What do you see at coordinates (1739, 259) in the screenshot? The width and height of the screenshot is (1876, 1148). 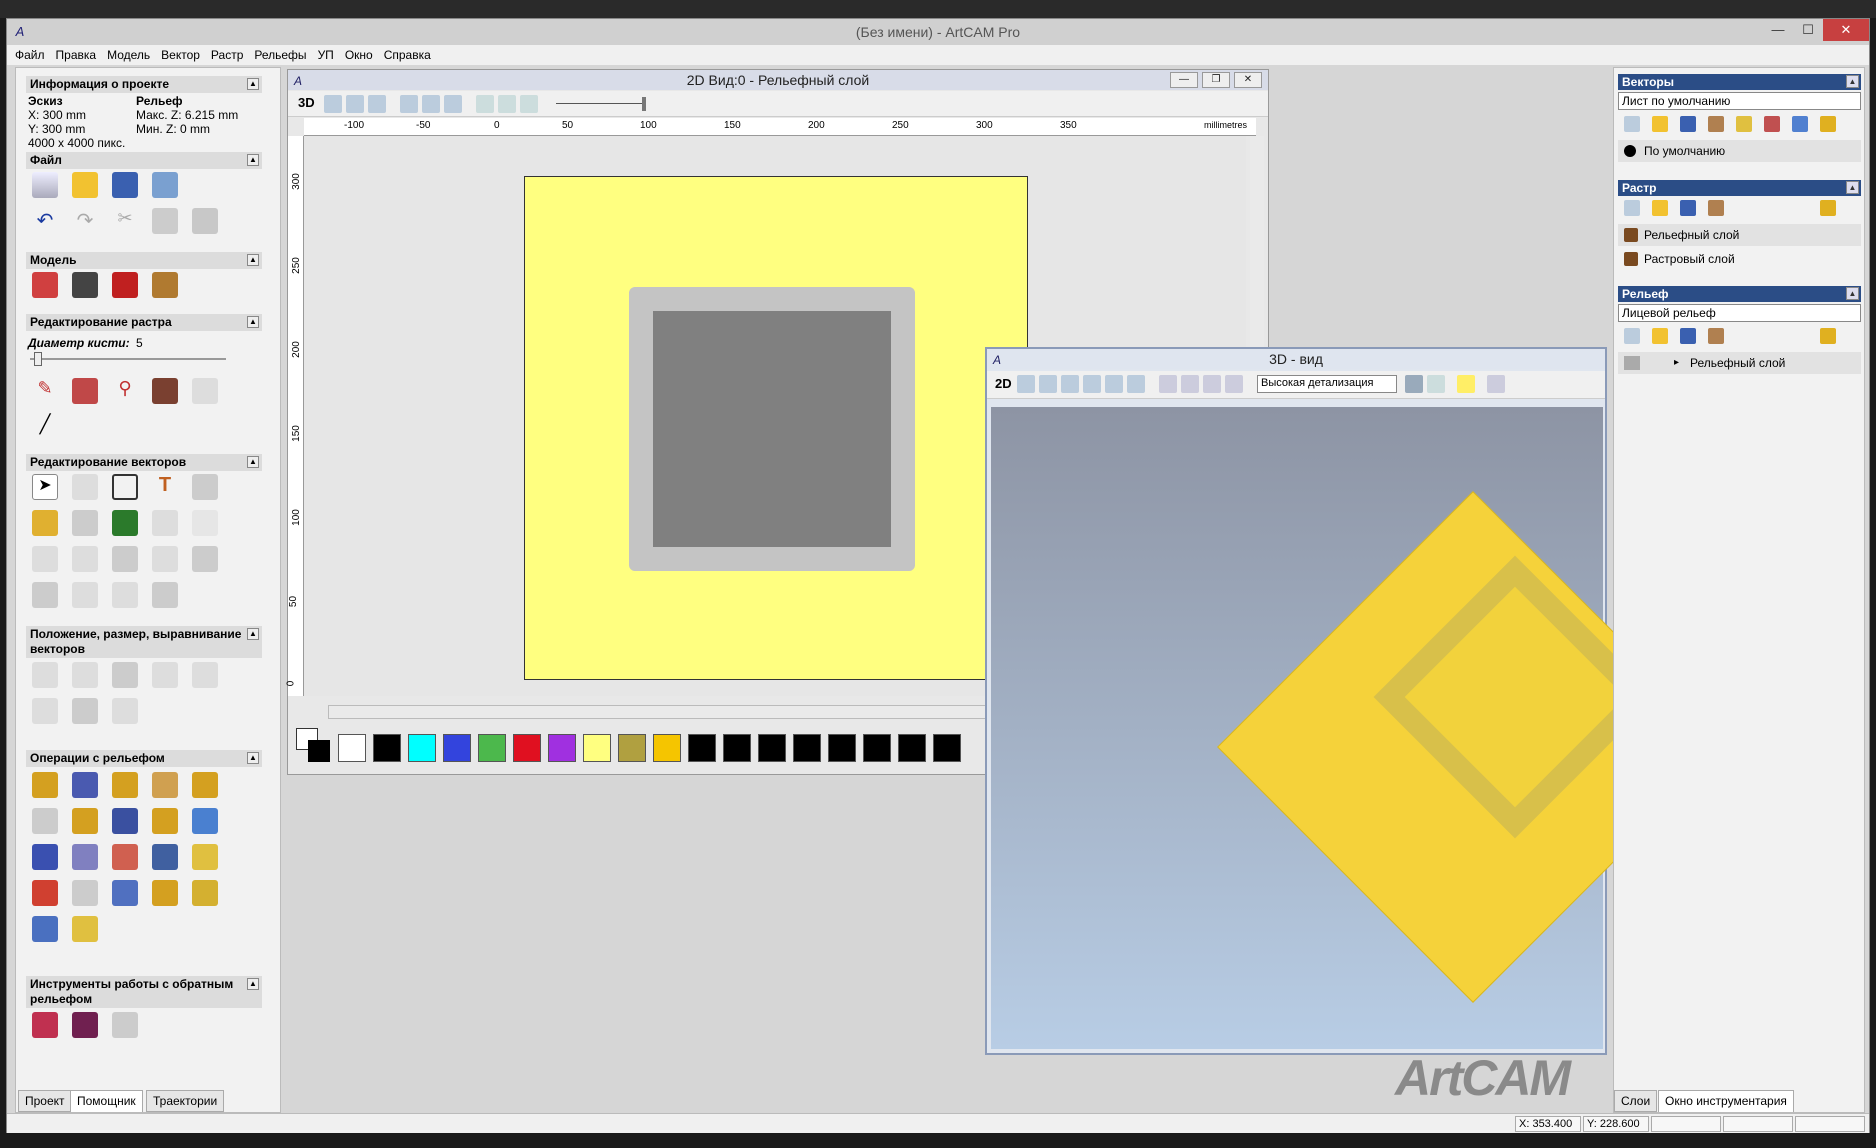 I see `raster-layer-bitmap: Растровый слой` at bounding box center [1739, 259].